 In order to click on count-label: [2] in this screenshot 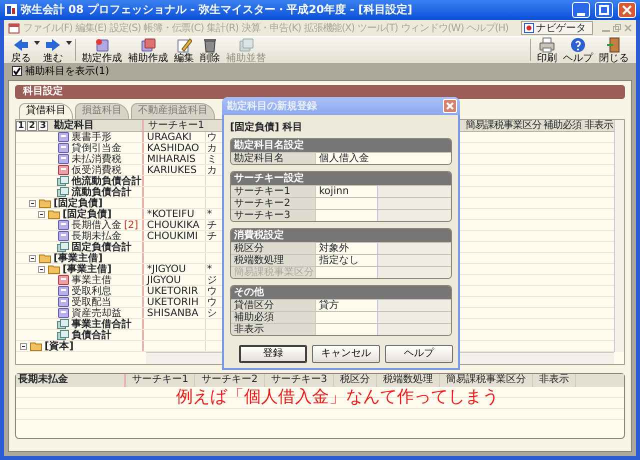, I will do `click(131, 225)`.